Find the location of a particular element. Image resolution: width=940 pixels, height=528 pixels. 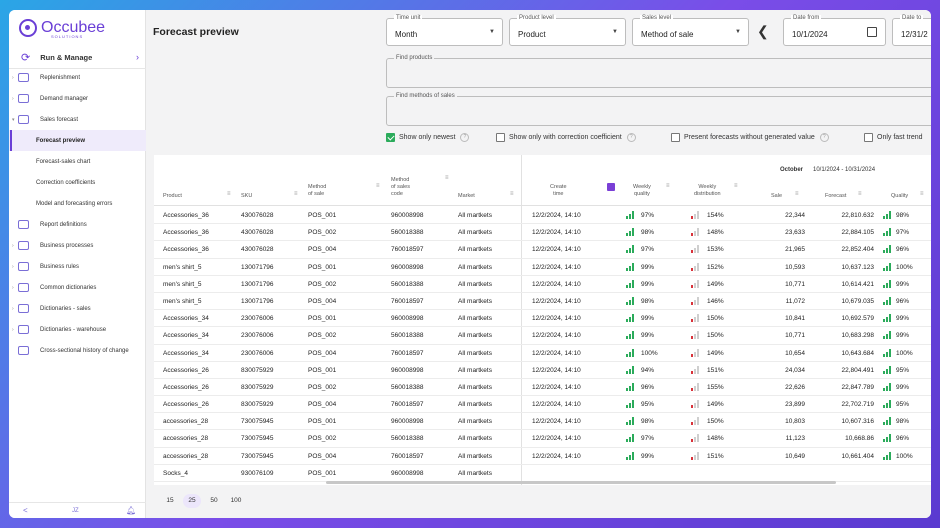

page-size-option: 50 is located at coordinates (214, 501).